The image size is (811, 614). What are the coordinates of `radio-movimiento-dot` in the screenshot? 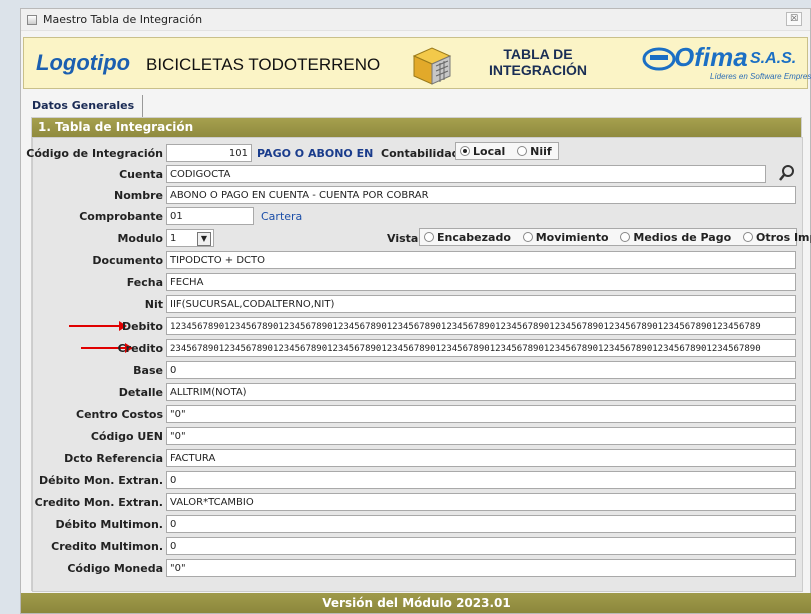 It's located at (527, 237).